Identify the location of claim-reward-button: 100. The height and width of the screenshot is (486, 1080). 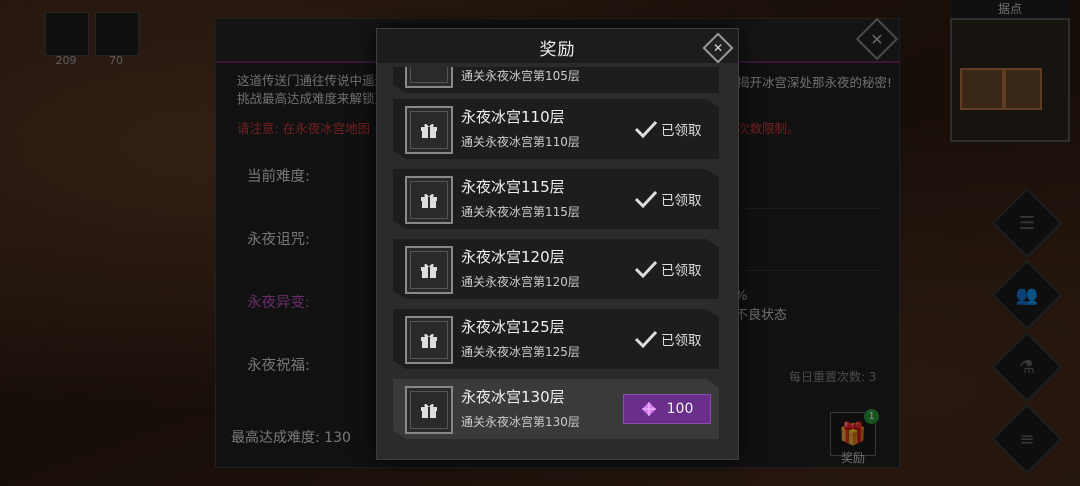
(667, 409).